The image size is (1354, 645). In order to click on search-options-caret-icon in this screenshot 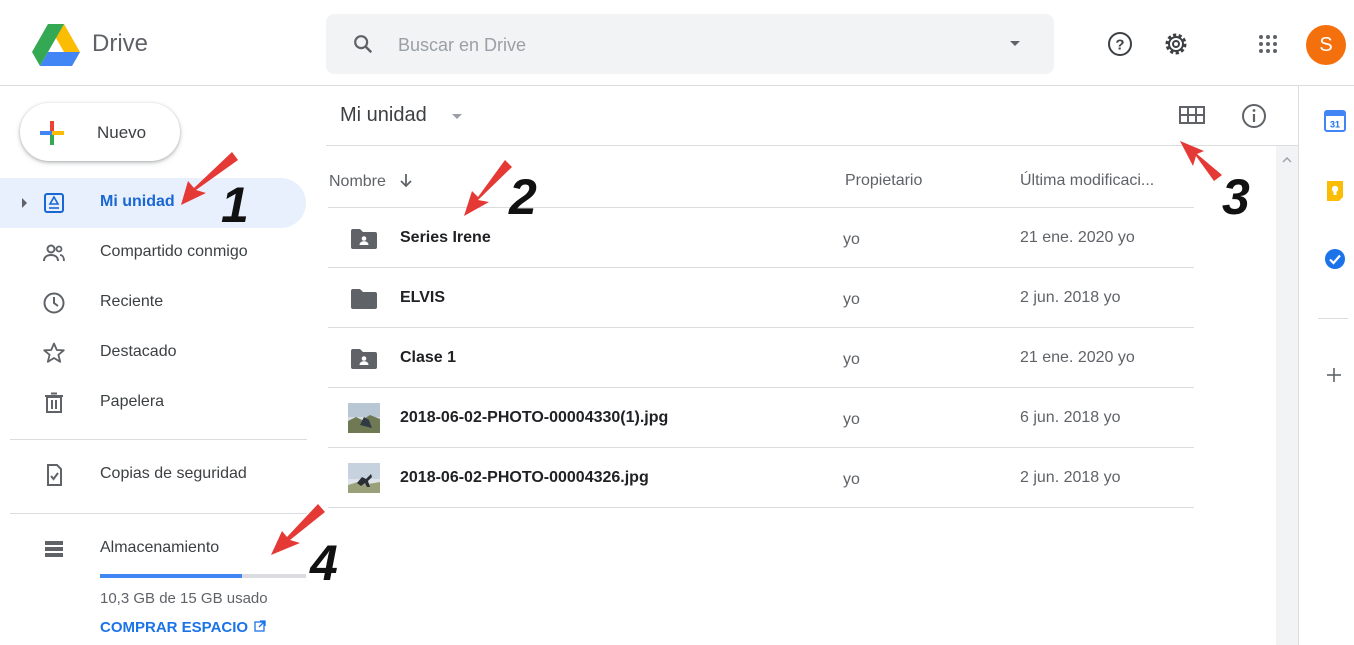, I will do `click(1015, 43)`.